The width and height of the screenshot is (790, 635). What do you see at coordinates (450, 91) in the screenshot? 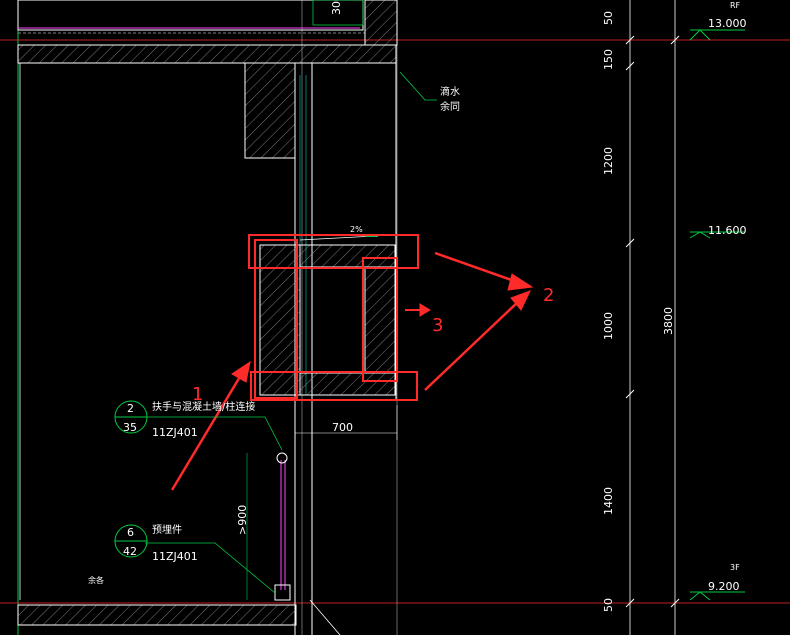
I see `drip-label-1: 滴水` at bounding box center [450, 91].